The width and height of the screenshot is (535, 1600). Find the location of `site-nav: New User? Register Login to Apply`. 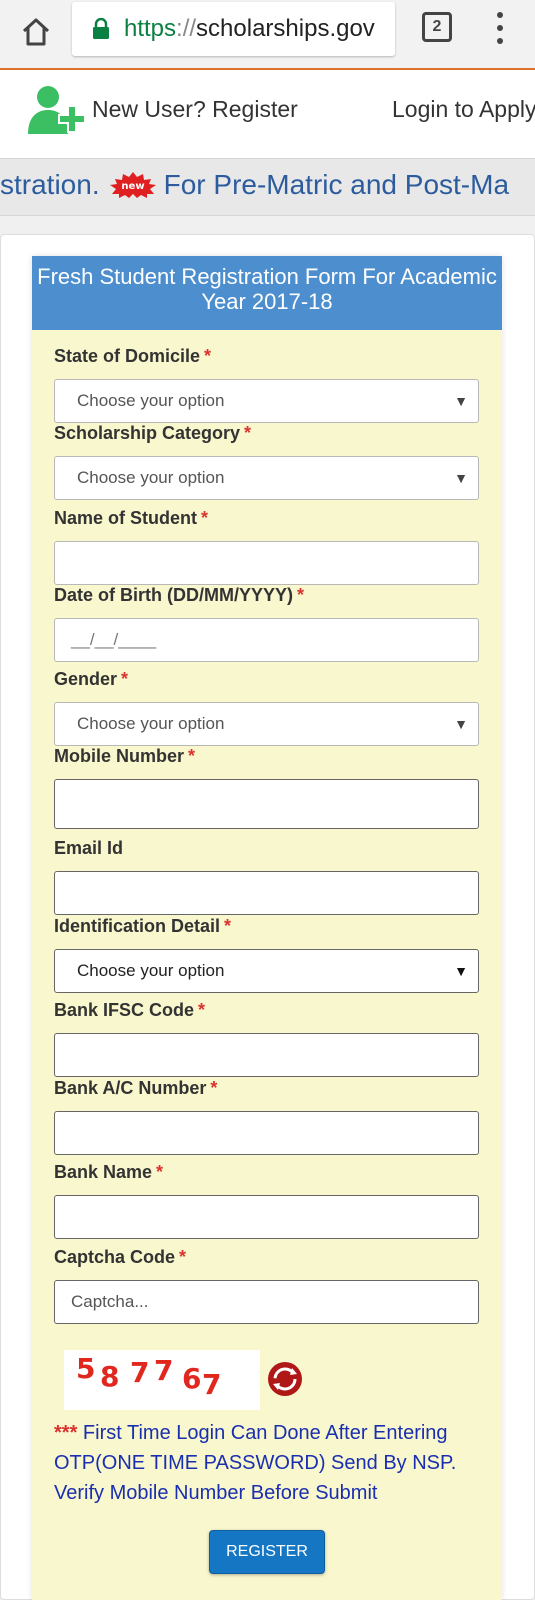

site-nav: New User? Register Login to Apply is located at coordinates (267, 114).